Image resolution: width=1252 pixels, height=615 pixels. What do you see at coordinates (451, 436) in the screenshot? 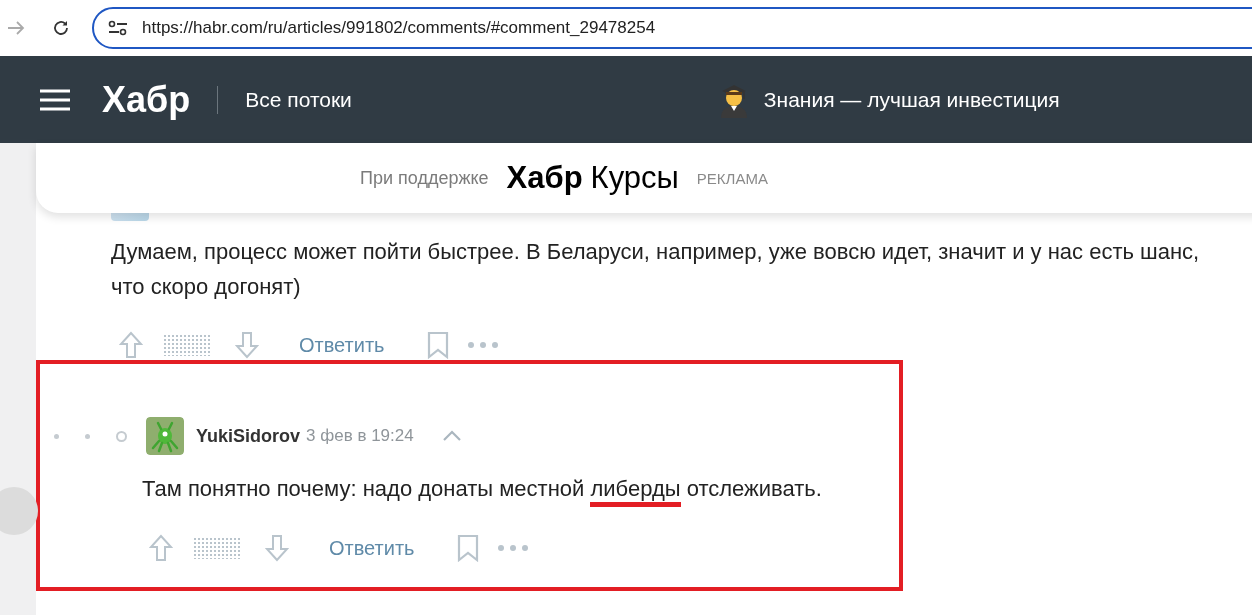
I see `chevron-up-icon` at bounding box center [451, 436].